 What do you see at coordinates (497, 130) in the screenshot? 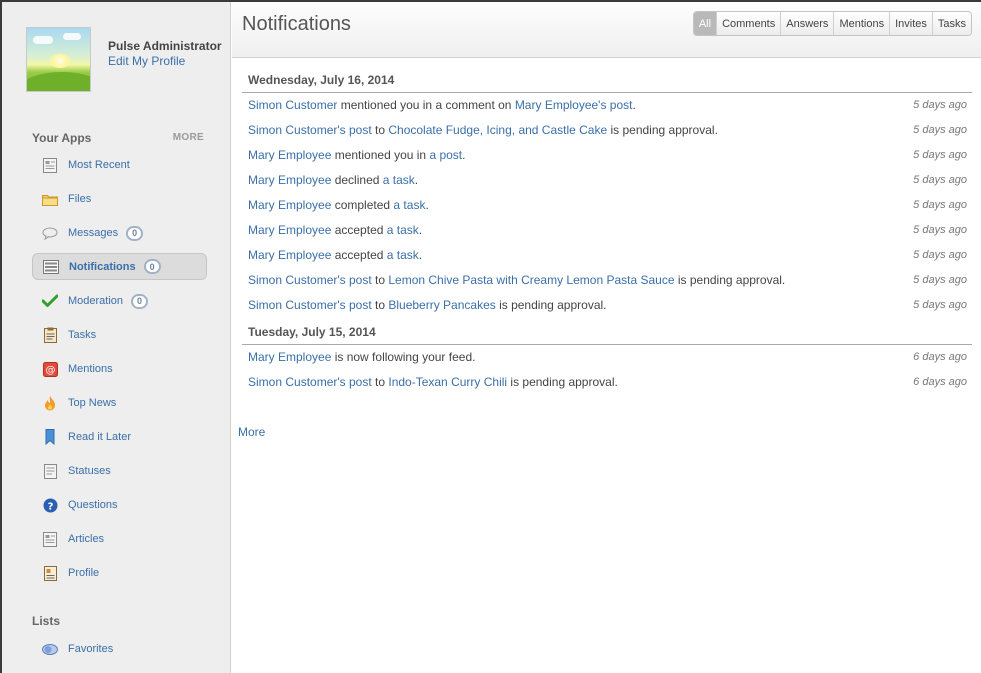
I see `notification-link: Chocolate Fudge, Icing, and Castle Cake` at bounding box center [497, 130].